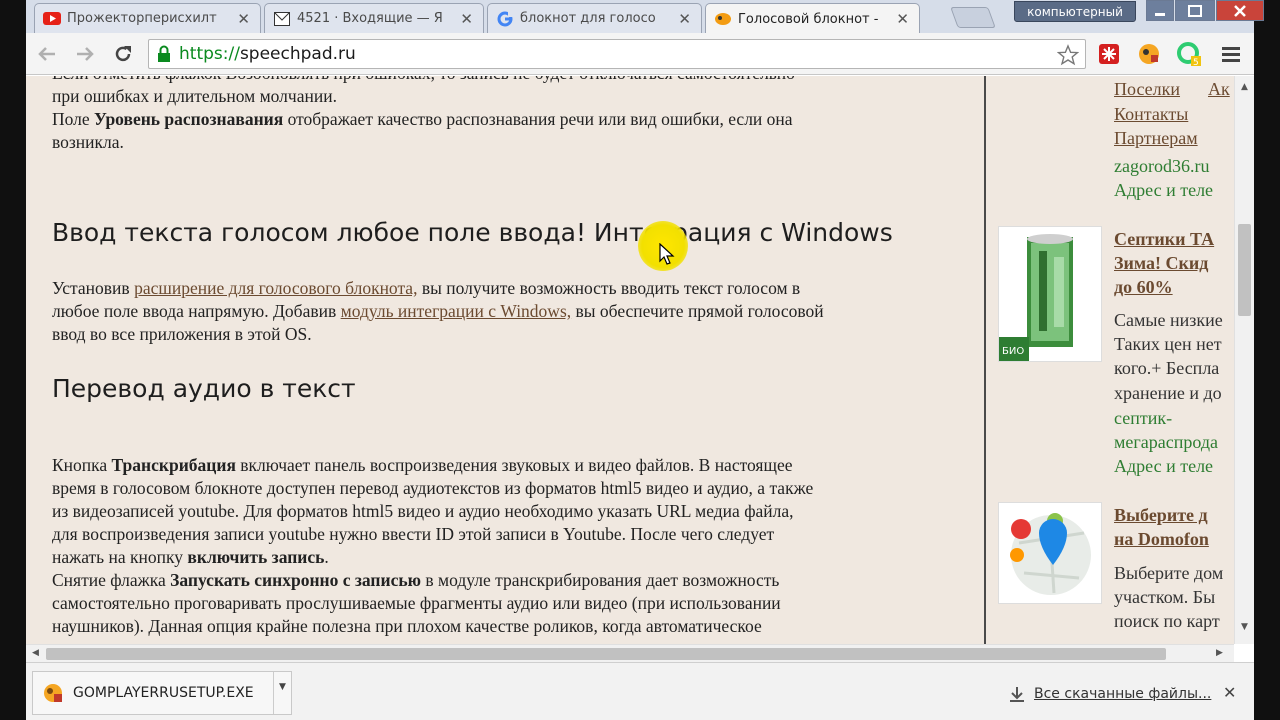  Describe the element at coordinates (53, 693) in the screenshot. I see `installer-file-icon` at that location.